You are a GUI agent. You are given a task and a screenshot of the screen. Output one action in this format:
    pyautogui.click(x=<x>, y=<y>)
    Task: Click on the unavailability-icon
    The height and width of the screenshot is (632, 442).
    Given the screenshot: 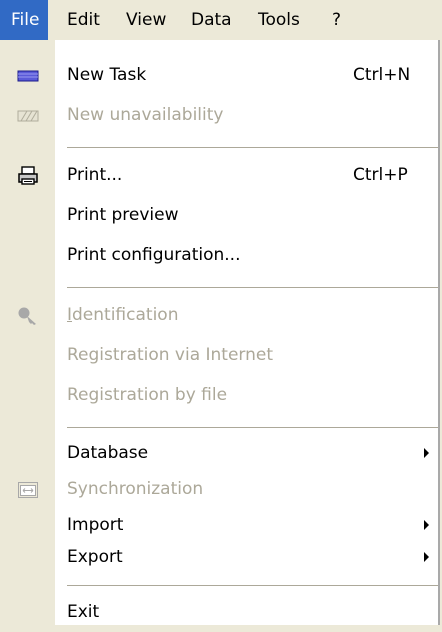 What is the action you would take?
    pyautogui.click(x=28, y=116)
    